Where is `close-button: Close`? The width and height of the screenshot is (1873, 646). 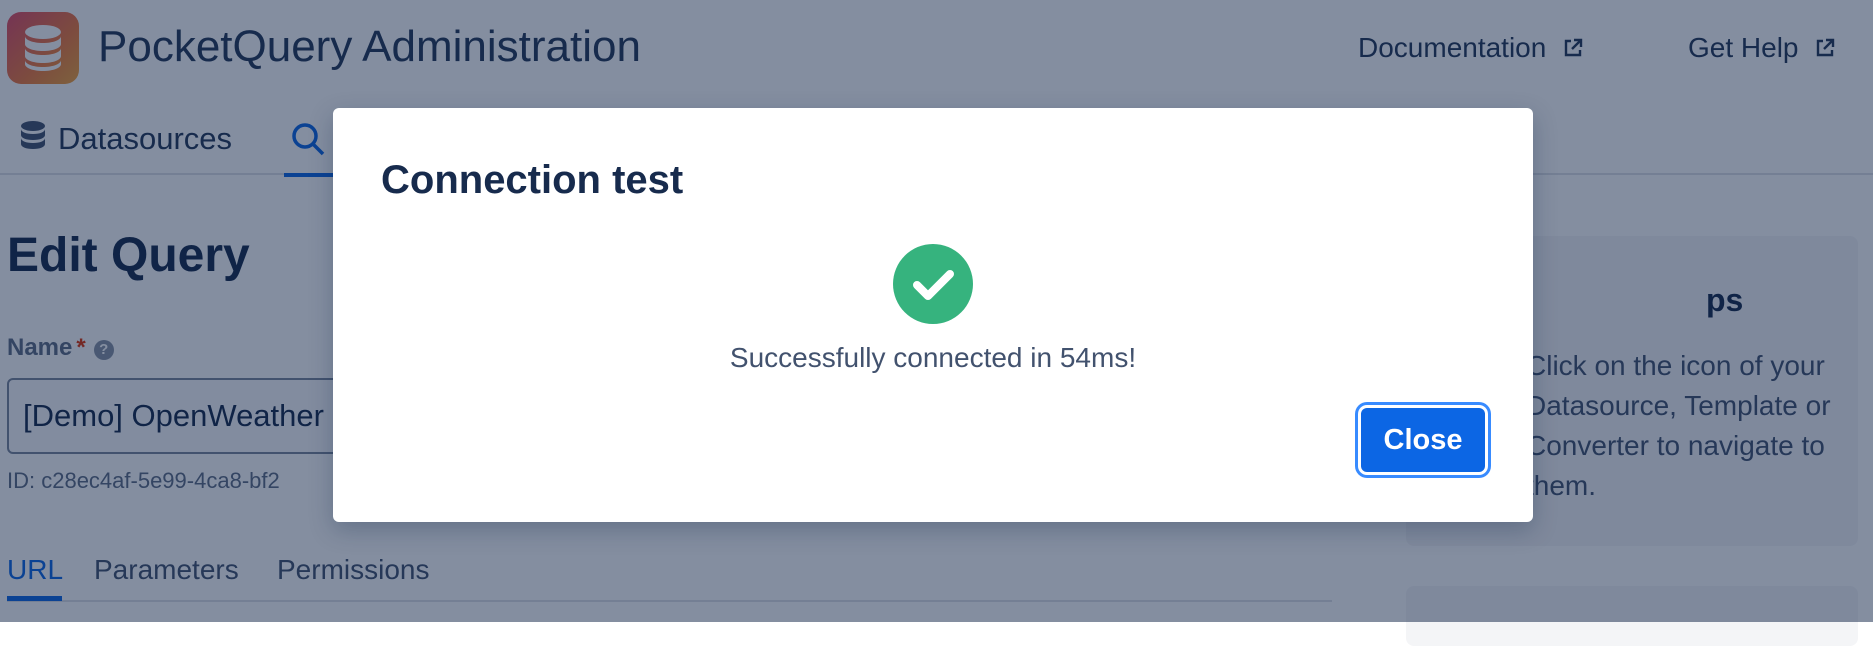
close-button: Close is located at coordinates (1423, 440).